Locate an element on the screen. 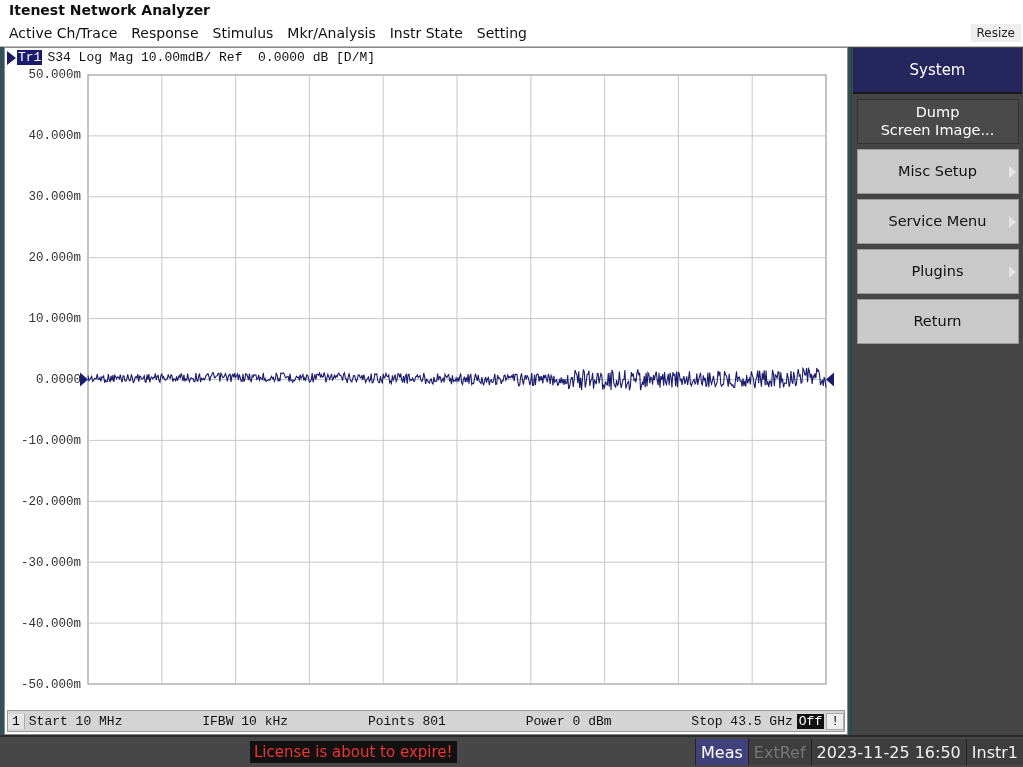  softkey-button: Return is located at coordinates (937, 321).